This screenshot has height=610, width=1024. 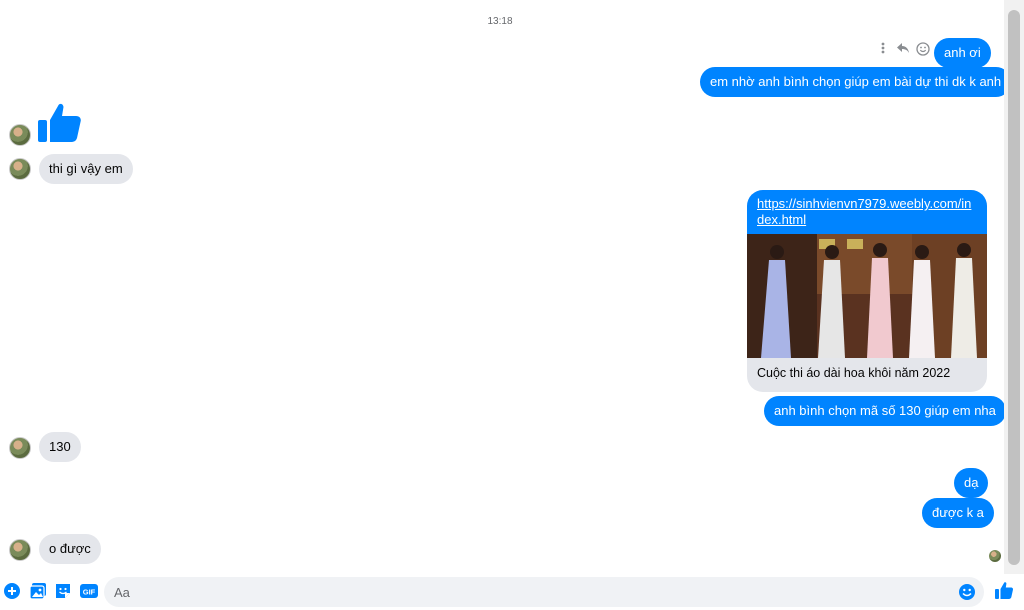 I want to click on seen-avatar, so click(x=995, y=556).